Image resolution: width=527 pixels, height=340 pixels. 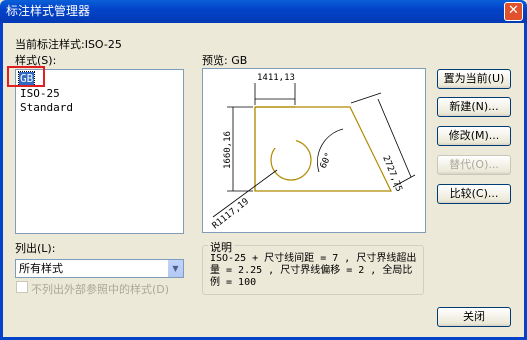 I want to click on highlight-annotation-box, so click(x=26, y=76).